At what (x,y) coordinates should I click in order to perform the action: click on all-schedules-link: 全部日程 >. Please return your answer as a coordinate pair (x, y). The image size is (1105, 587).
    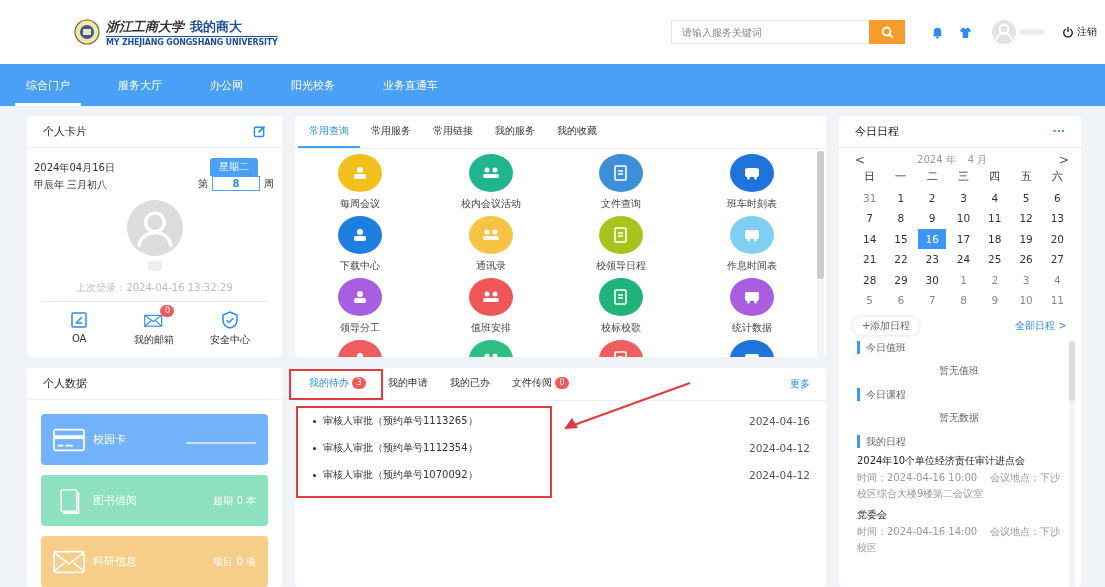
    Looking at the image, I should click on (1041, 325).